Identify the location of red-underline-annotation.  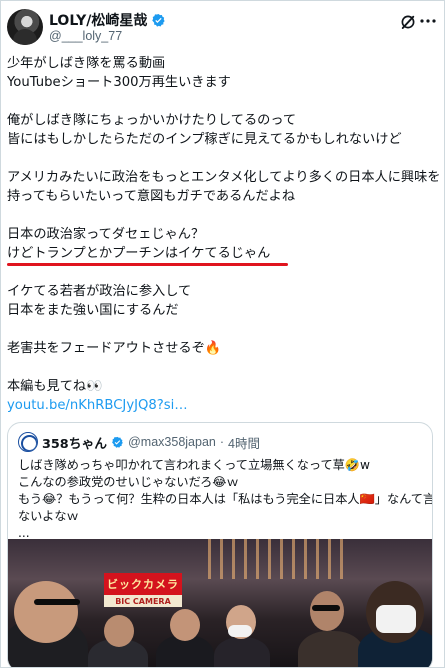
(147, 264).